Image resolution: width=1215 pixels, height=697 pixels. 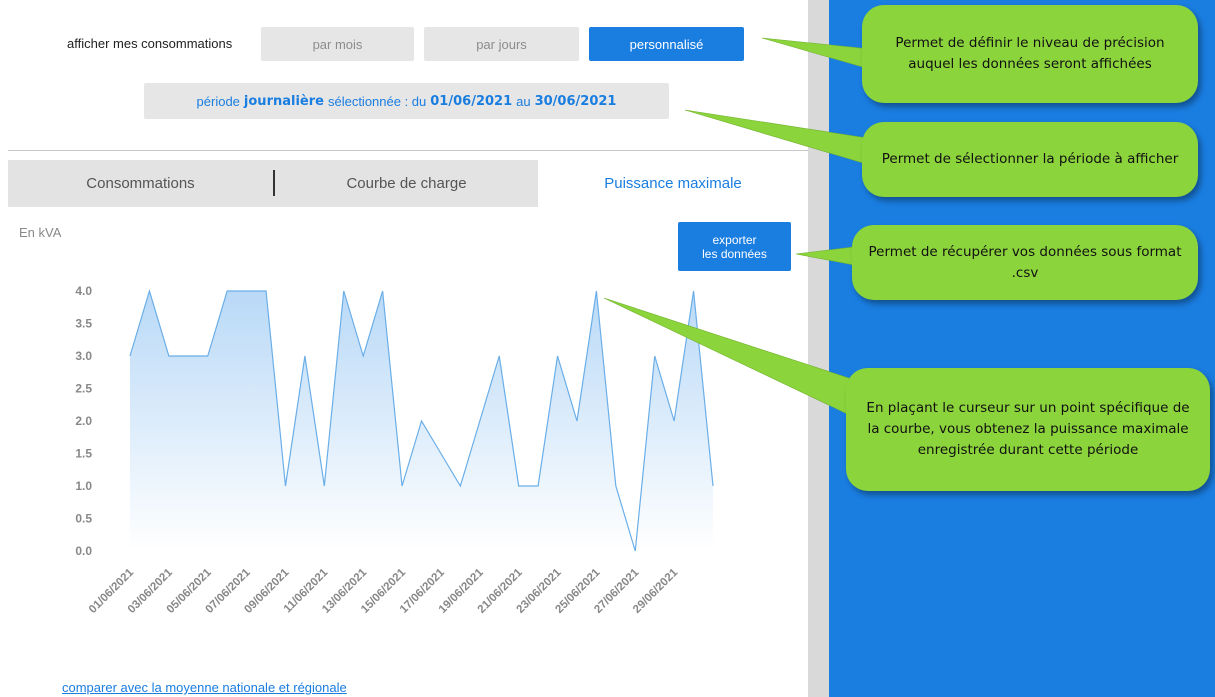 I want to click on pointer-cursor, so click(x=737, y=359).